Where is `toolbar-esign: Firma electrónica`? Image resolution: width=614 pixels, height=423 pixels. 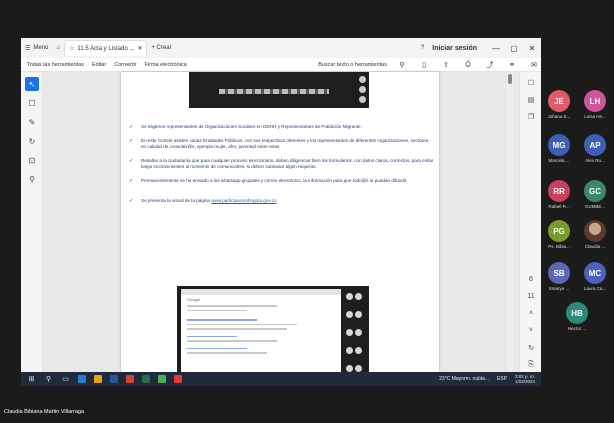 toolbar-esign: Firma electrónica is located at coordinates (166, 65).